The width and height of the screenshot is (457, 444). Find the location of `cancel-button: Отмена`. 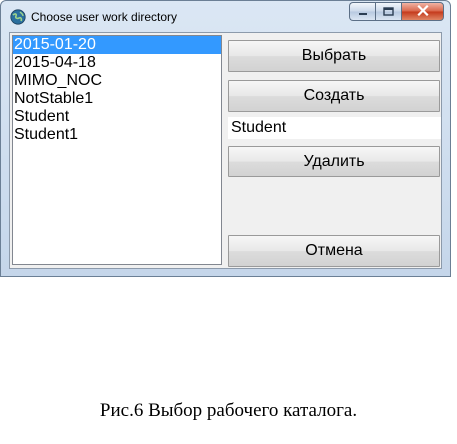

cancel-button: Отмена is located at coordinates (334, 251).